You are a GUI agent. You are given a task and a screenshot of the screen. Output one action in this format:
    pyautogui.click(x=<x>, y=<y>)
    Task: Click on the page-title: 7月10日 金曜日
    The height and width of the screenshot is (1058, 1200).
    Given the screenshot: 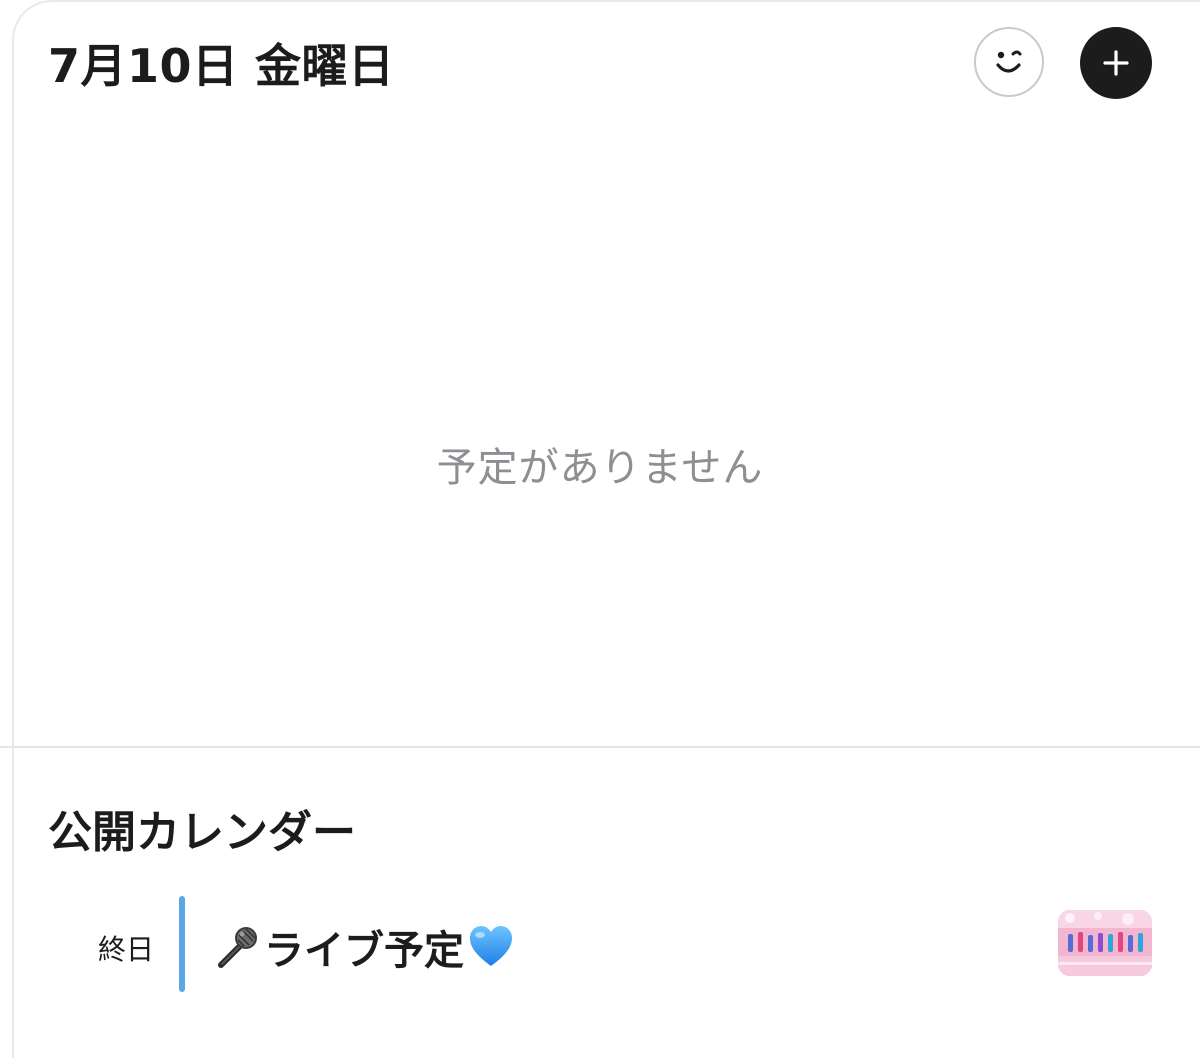 What is the action you would take?
    pyautogui.click(x=221, y=66)
    